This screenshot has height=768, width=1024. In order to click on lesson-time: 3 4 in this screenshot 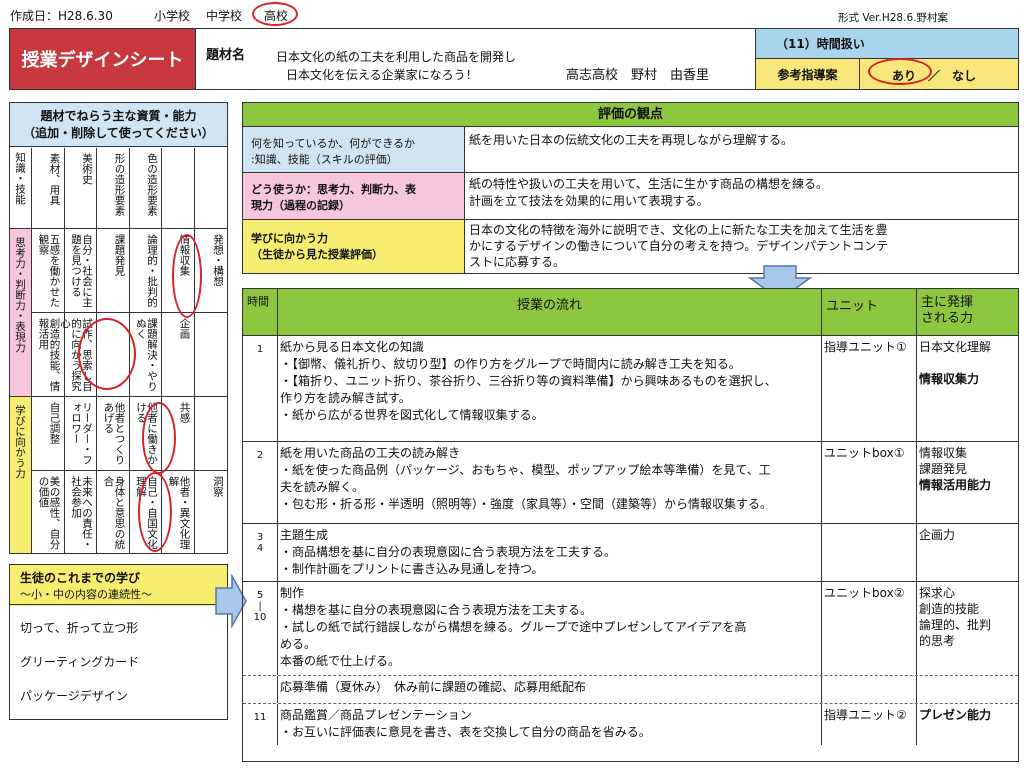, I will do `click(260, 543)`.